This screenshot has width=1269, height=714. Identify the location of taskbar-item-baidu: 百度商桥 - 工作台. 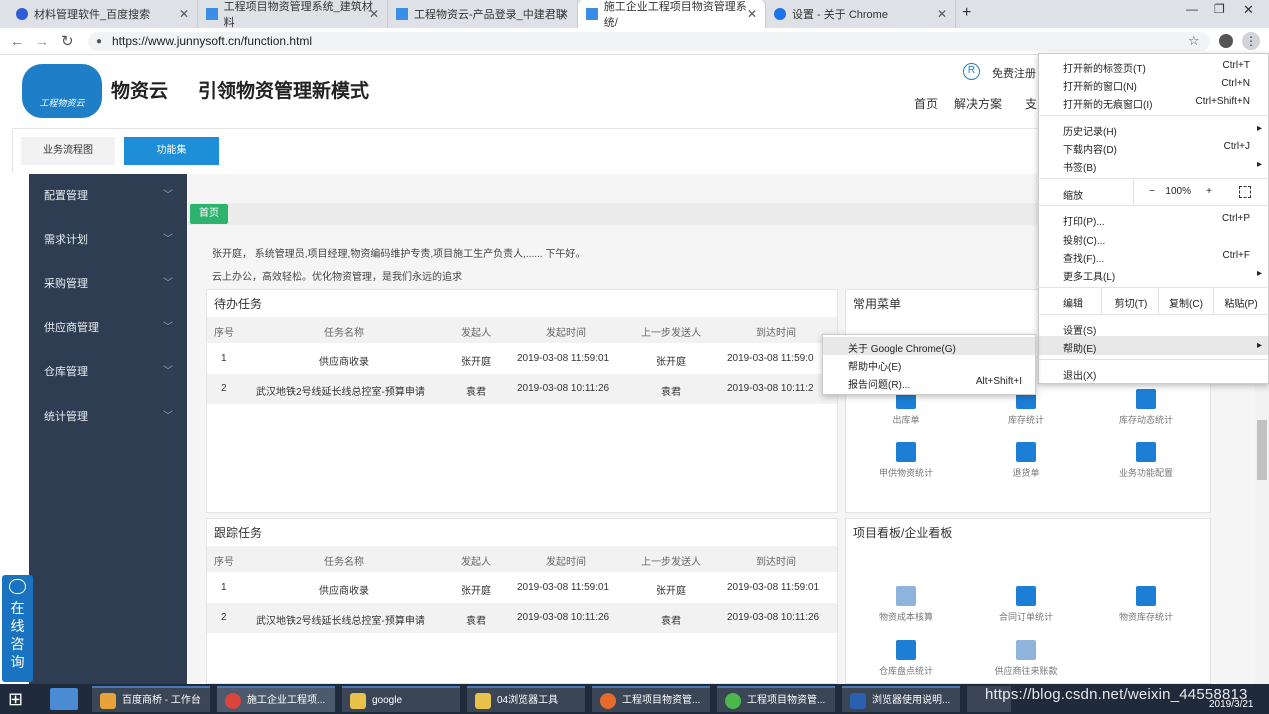
(151, 699).